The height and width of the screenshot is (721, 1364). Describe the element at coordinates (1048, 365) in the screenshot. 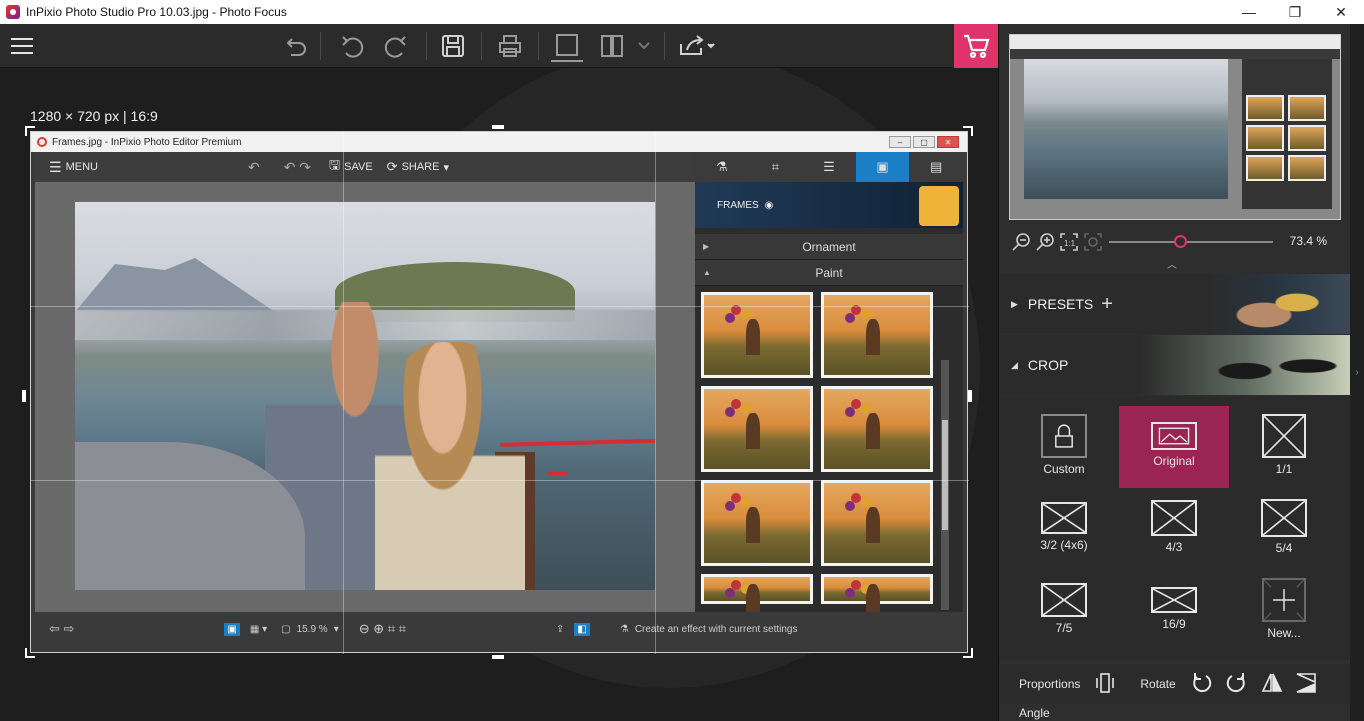

I see `crop-label: CROP` at that location.